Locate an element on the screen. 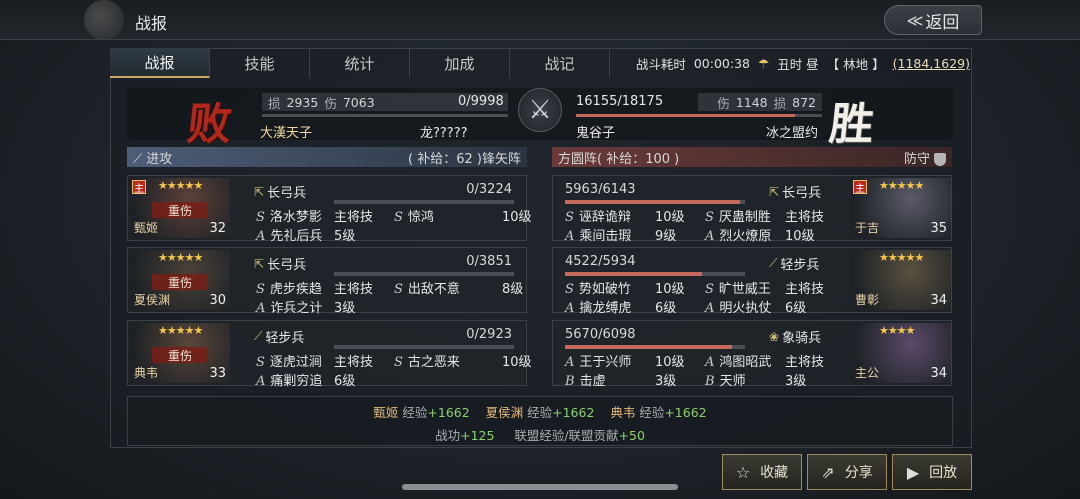 This screenshot has height=499, width=1080. skill-entry: S 出敌不意 8级 is located at coordinates (458, 287).